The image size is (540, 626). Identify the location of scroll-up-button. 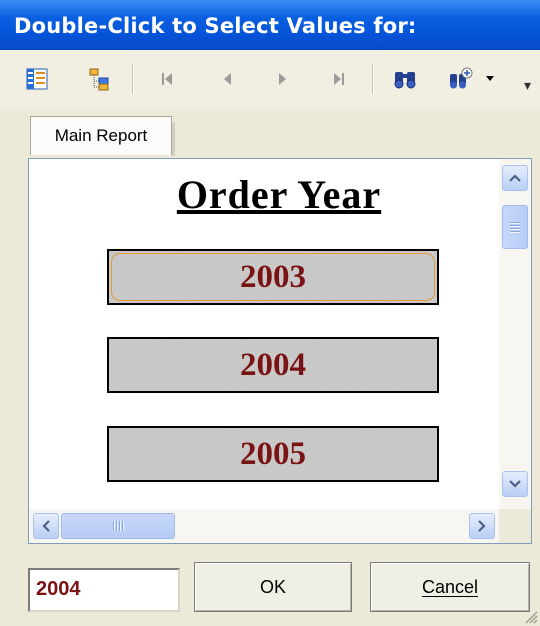
(515, 178).